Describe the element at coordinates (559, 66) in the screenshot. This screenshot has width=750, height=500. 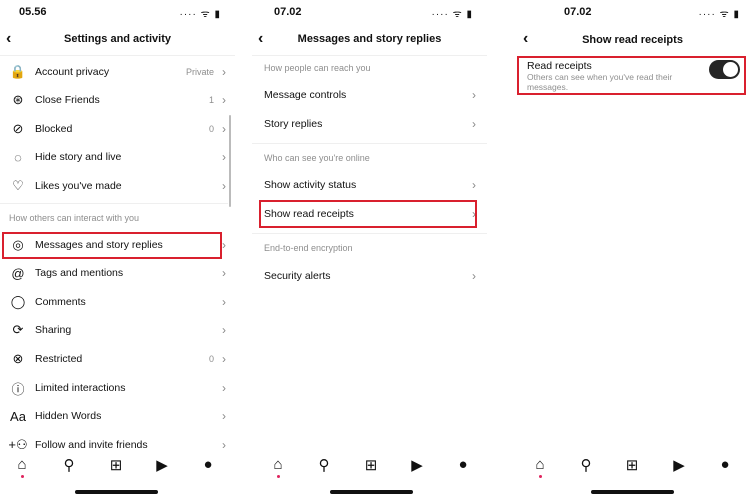
I see `setting-label: Read receipts` at that location.